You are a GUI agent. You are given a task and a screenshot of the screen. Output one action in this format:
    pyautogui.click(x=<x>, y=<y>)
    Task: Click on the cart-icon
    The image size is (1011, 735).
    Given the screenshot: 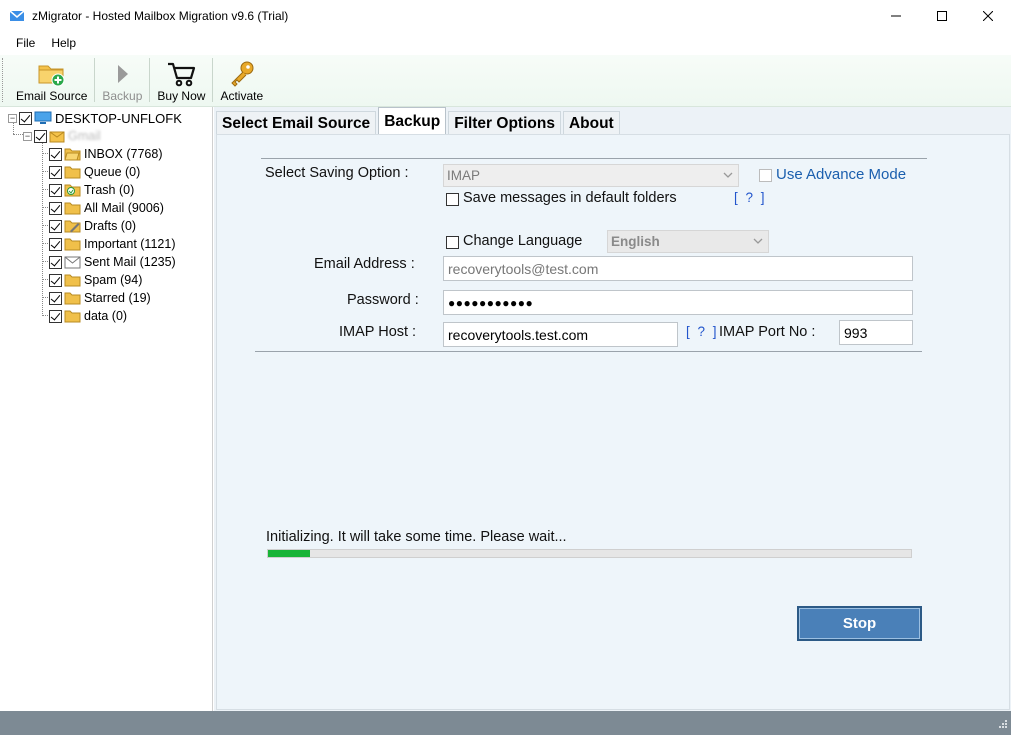 What is the action you would take?
    pyautogui.click(x=181, y=74)
    